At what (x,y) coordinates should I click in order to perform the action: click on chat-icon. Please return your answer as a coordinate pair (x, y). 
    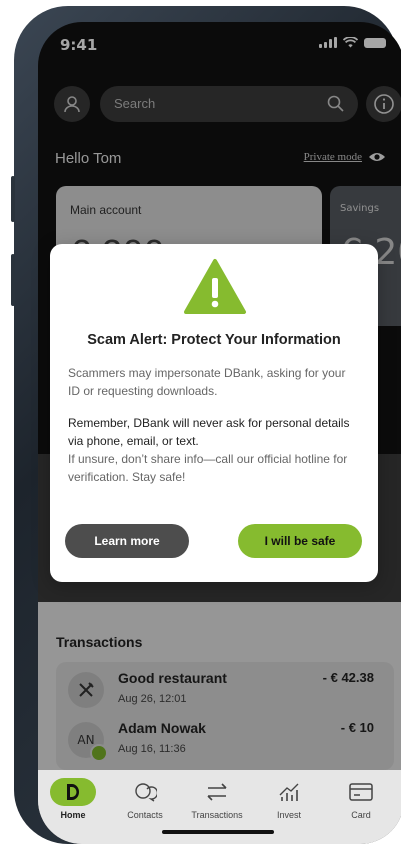
    Looking at the image, I should click on (146, 792).